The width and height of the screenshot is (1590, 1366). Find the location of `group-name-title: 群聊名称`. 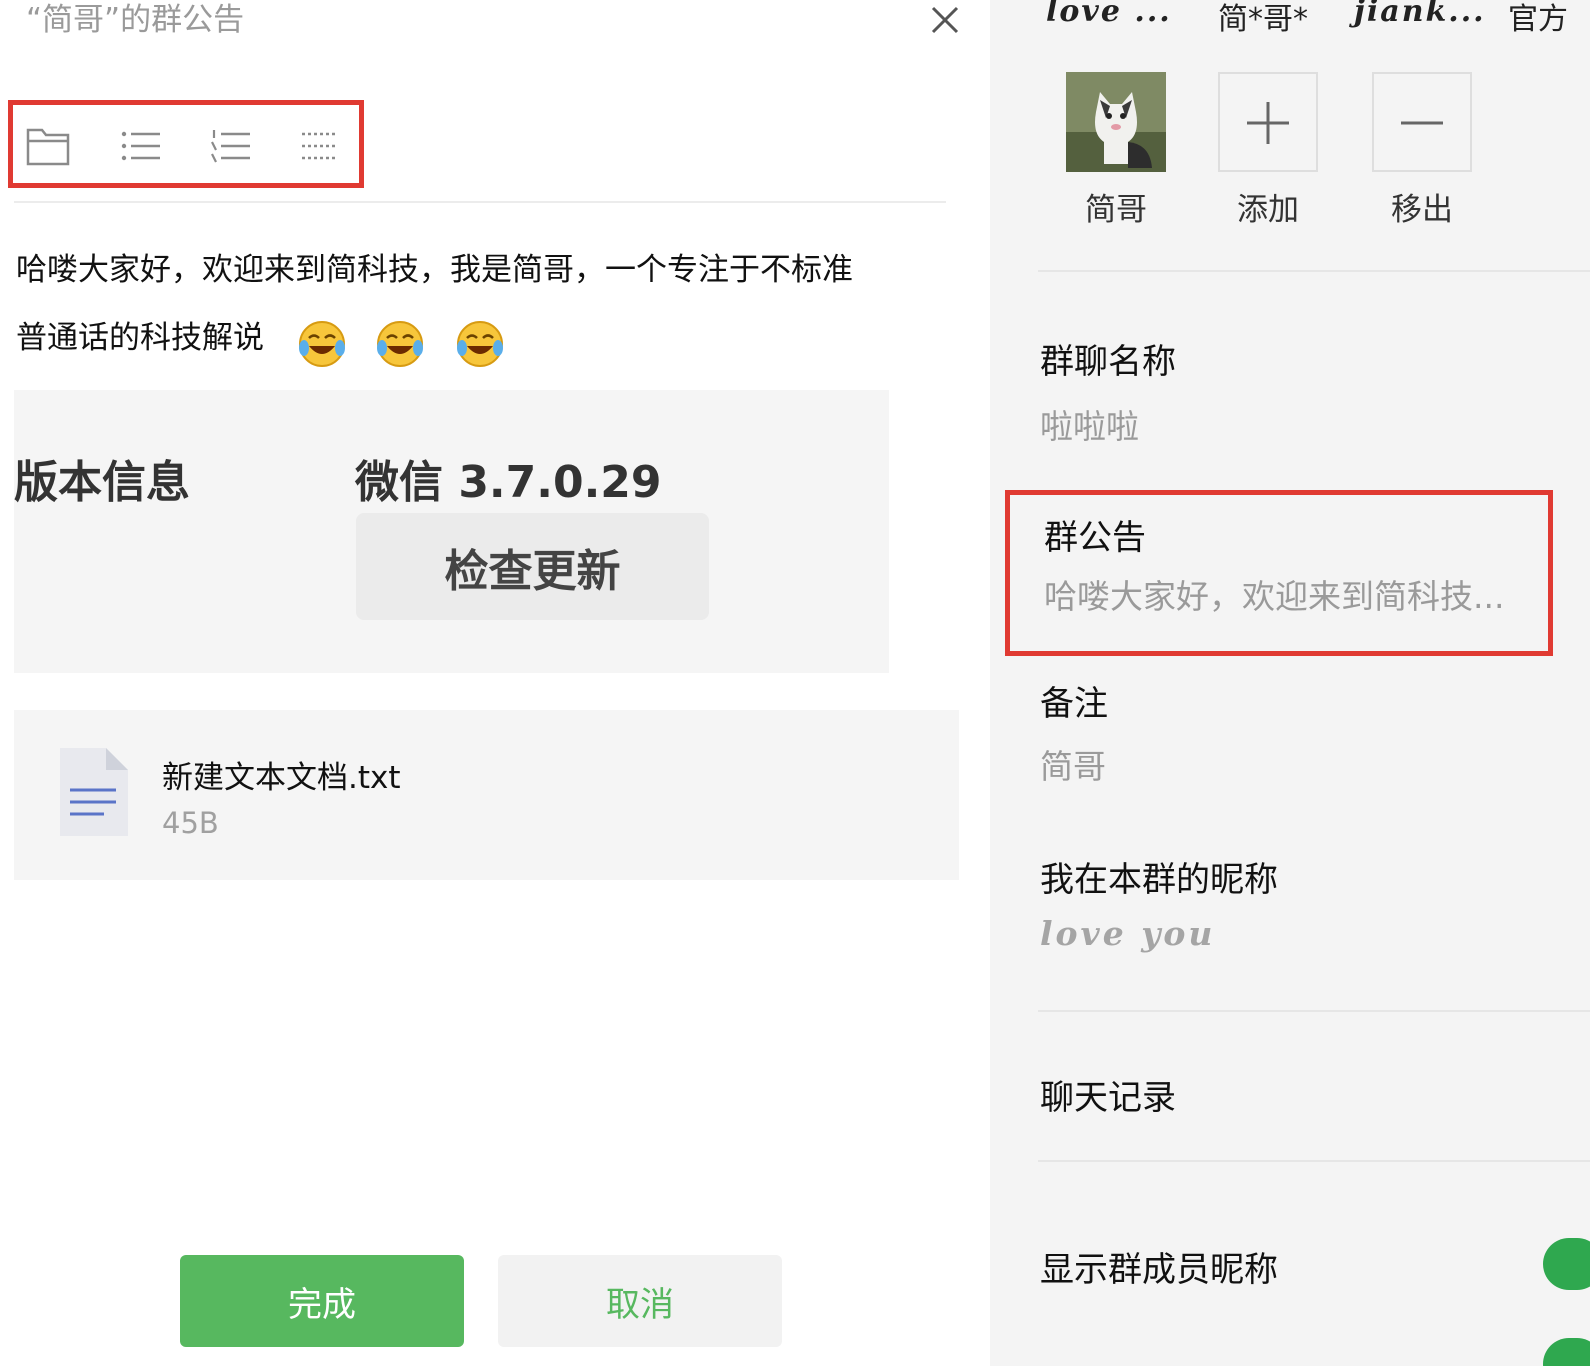

group-name-title: 群聊名称 is located at coordinates (1108, 362).